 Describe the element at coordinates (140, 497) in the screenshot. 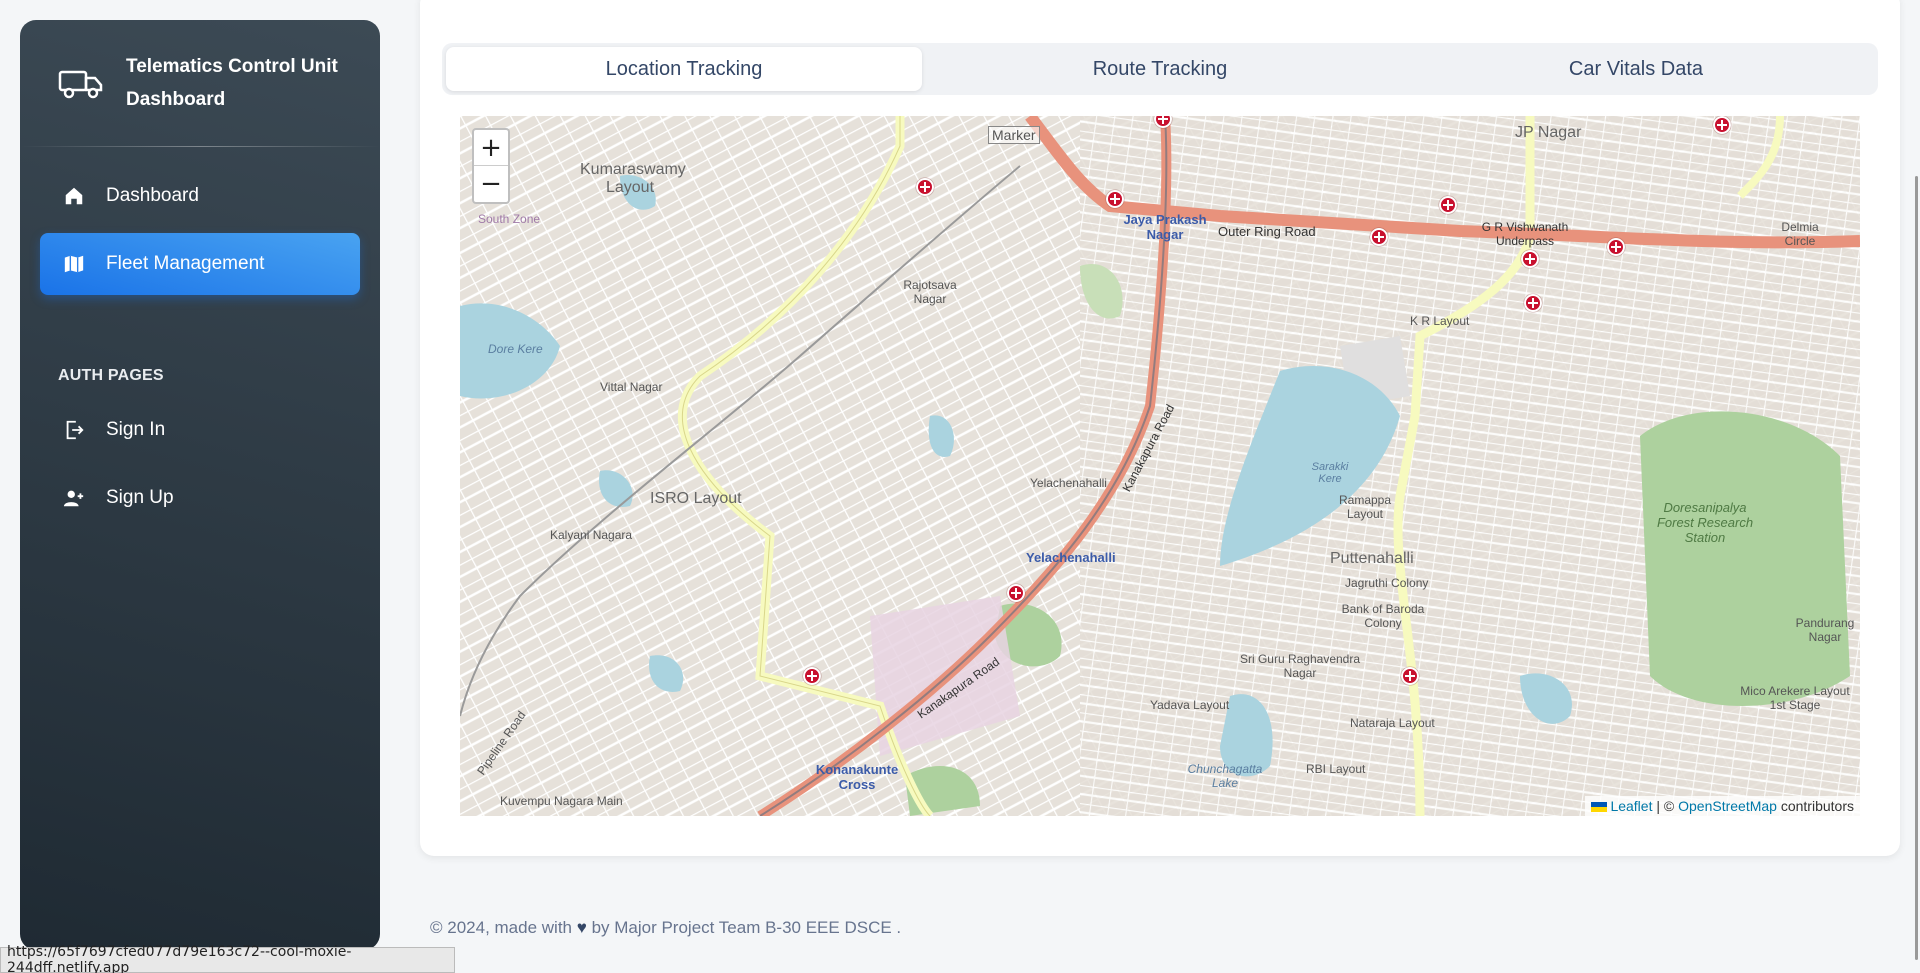

I see `sidebar-item-label: Sign Up` at that location.